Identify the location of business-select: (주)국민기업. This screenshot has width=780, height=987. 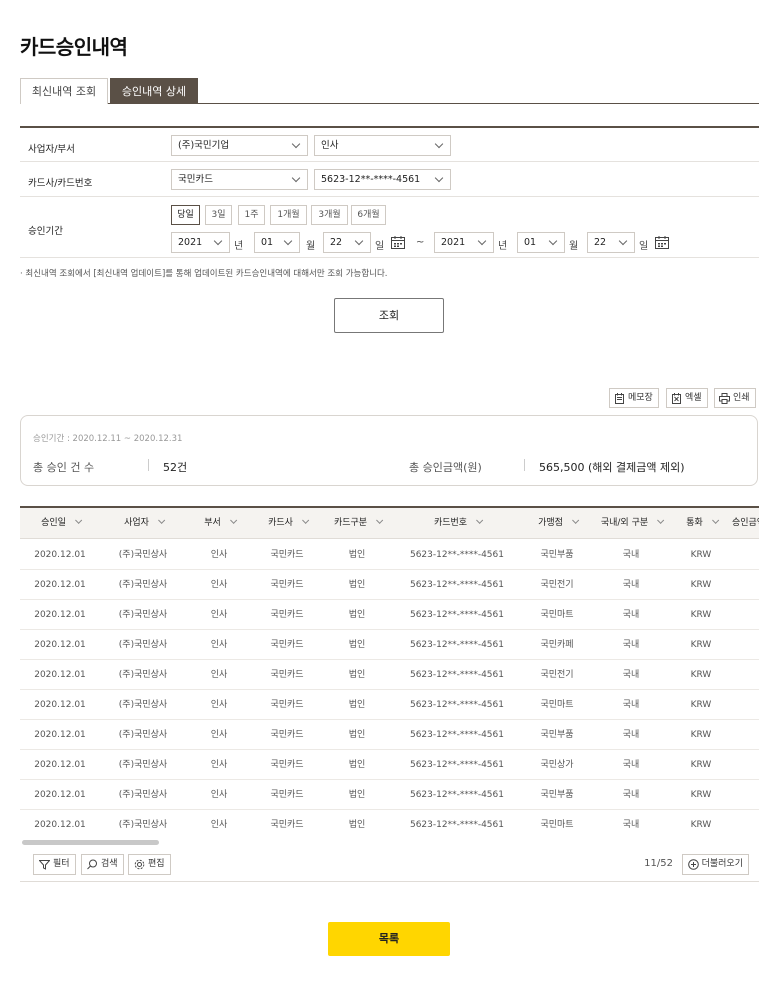
(239, 145).